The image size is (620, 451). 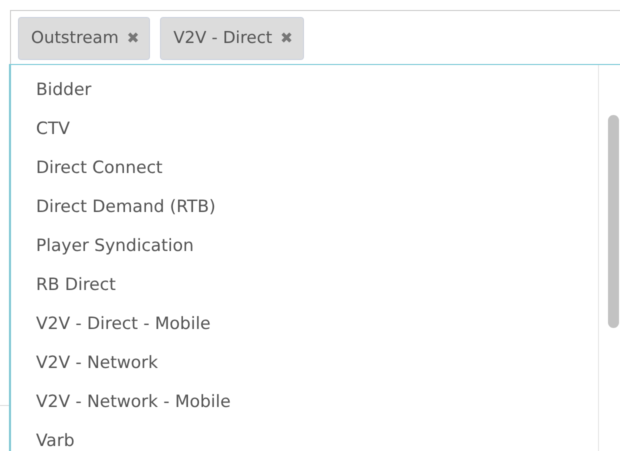 I want to click on dropdown-option: CTV, so click(x=304, y=129).